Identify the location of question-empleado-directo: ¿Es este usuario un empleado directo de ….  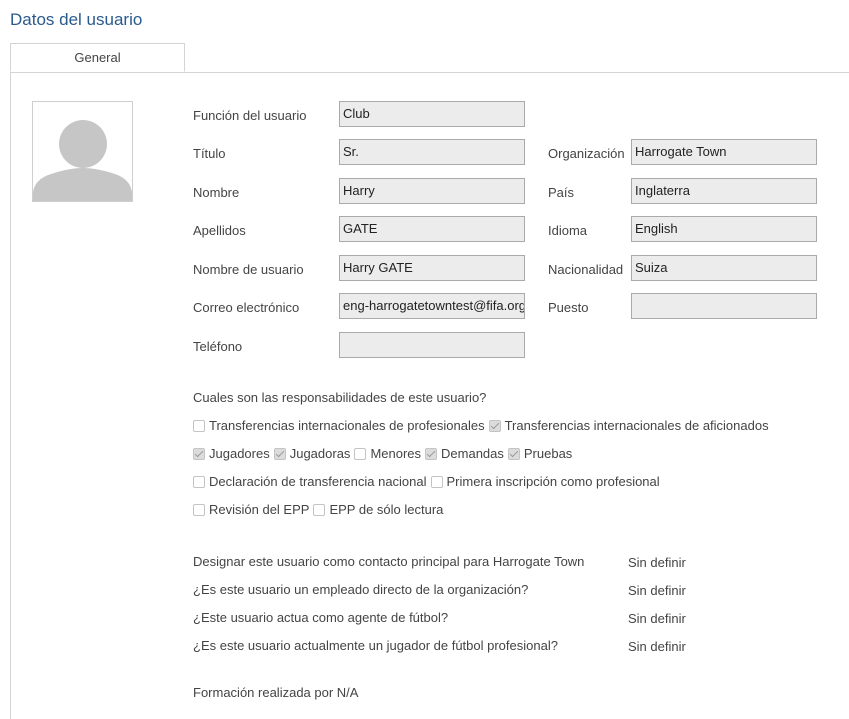
(361, 589).